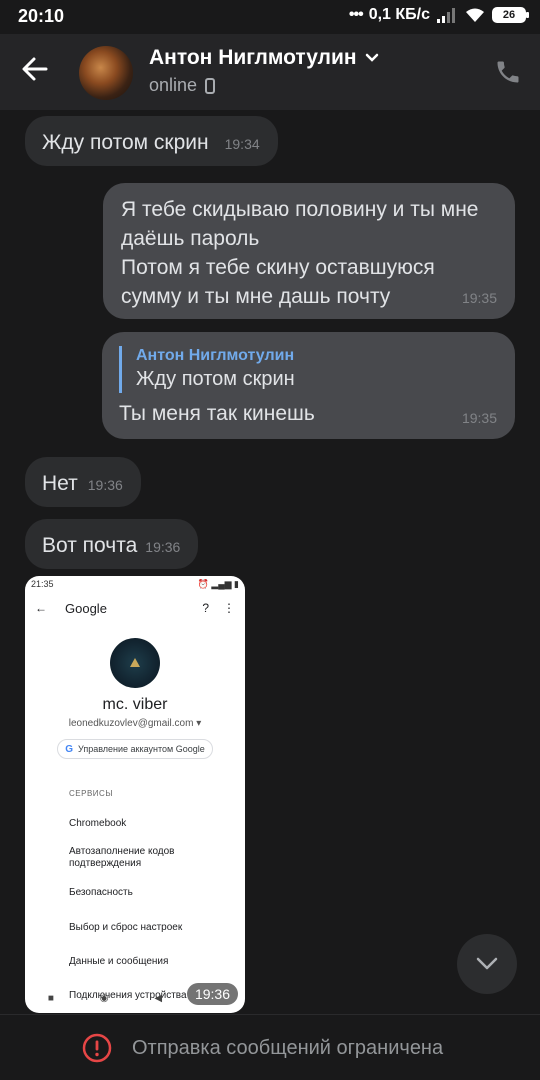 The width and height of the screenshot is (540, 1080). I want to click on mobile-icon, so click(210, 85).